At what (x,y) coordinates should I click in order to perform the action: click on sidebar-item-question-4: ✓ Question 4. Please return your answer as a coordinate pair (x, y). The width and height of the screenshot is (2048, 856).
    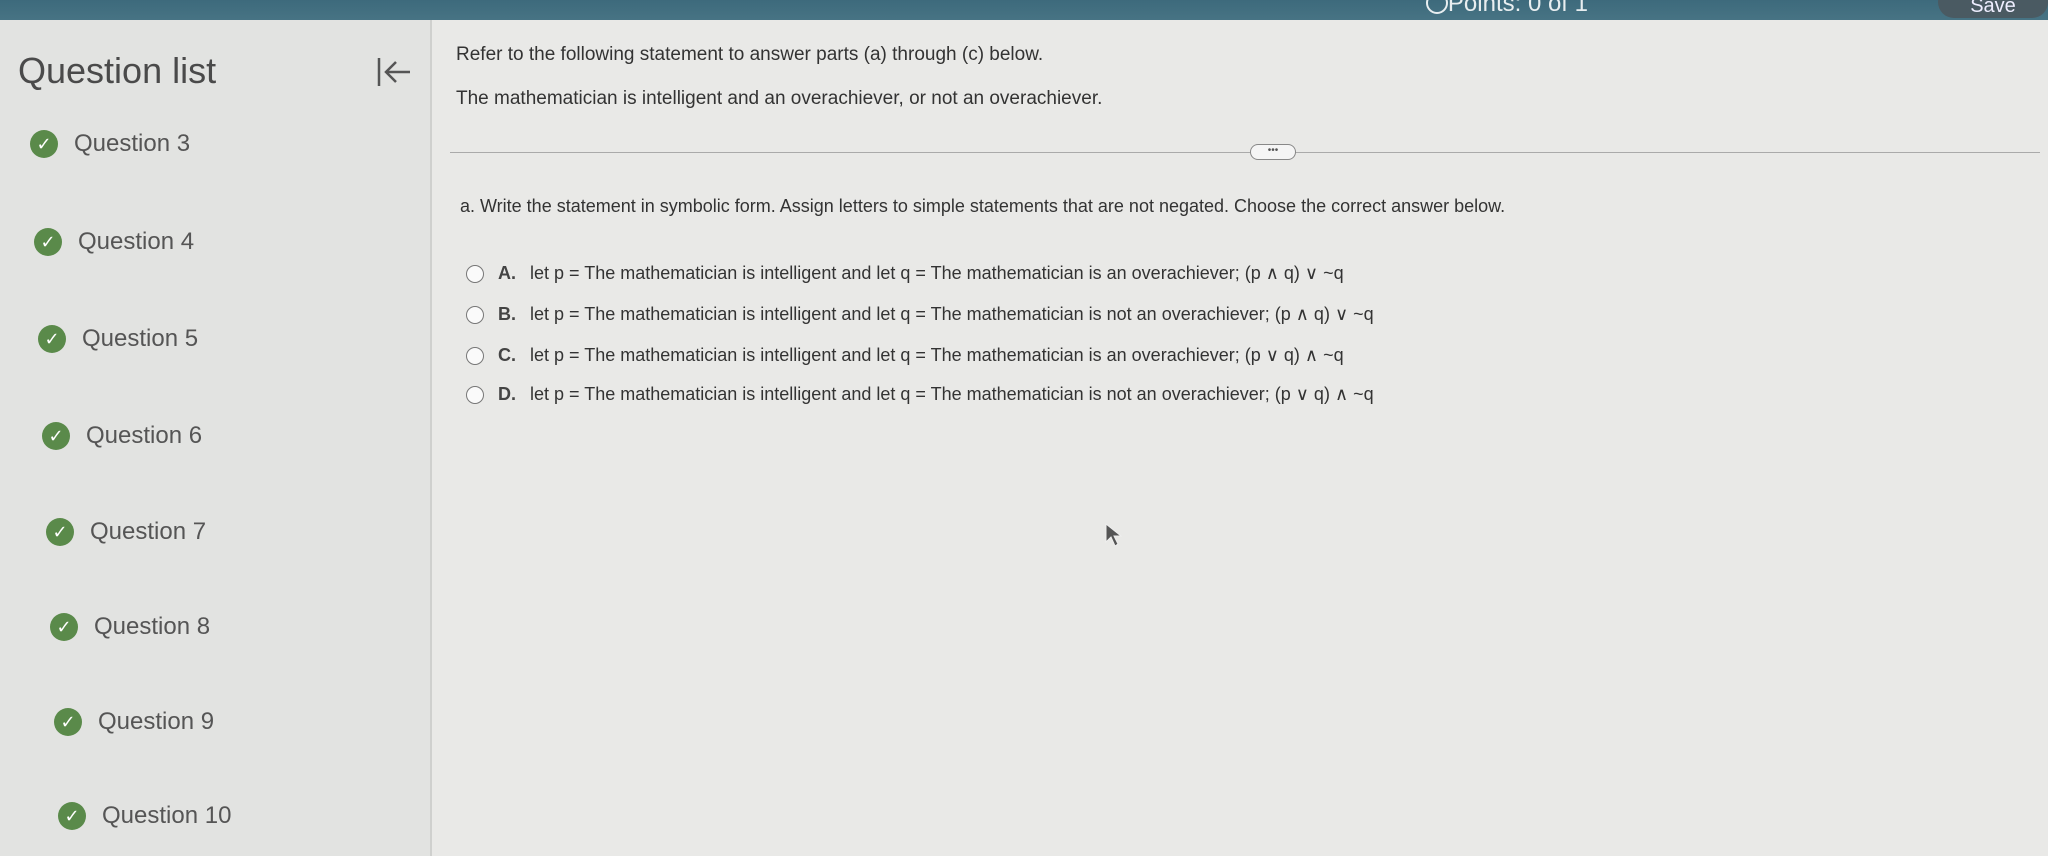
    Looking at the image, I should click on (114, 242).